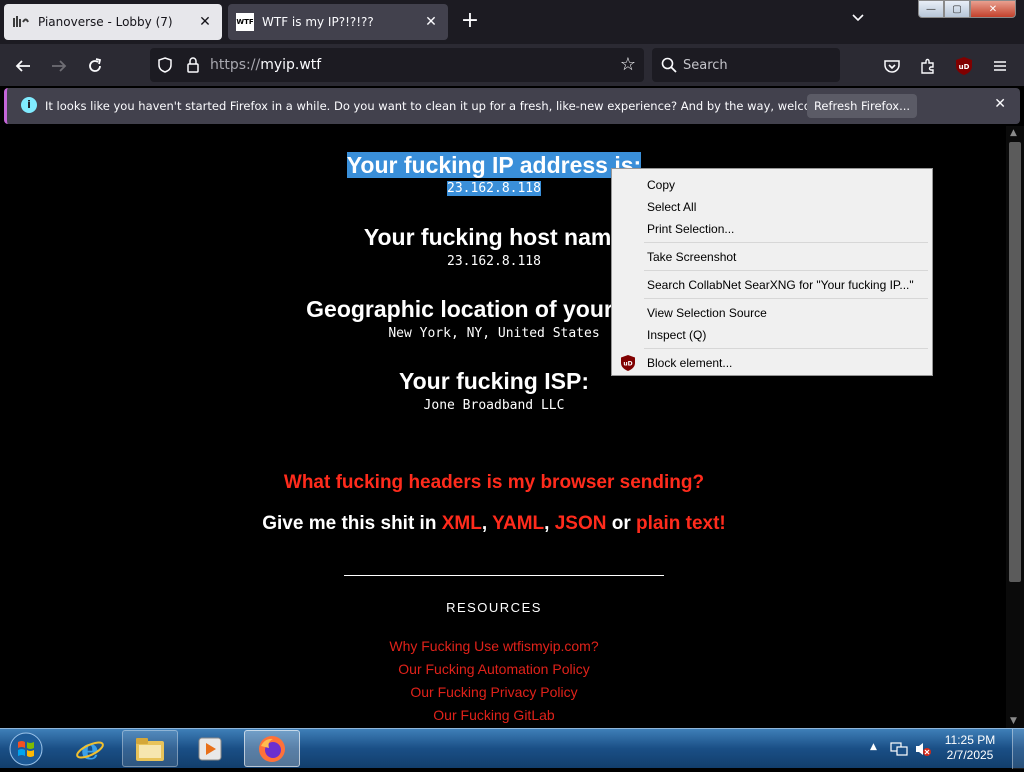  Describe the element at coordinates (772, 335) in the screenshot. I see `menu-item-inspect: Inspect (Q)` at that location.